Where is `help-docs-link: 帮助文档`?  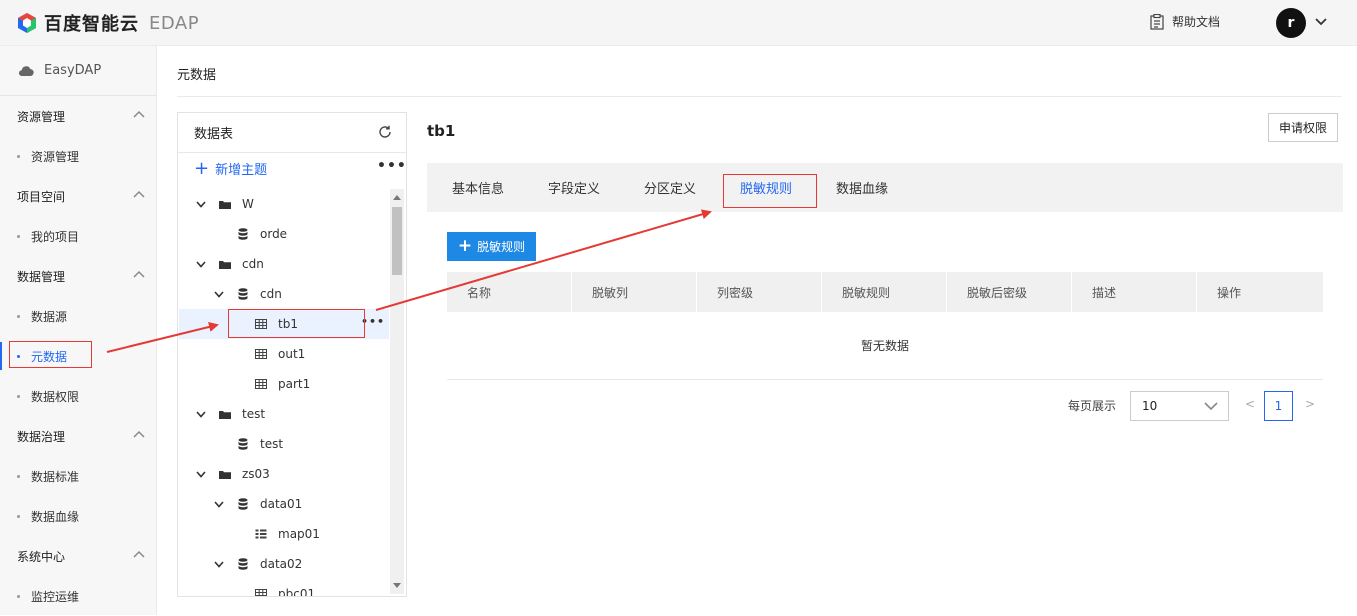
help-docs-link: 帮助文档 is located at coordinates (1185, 21).